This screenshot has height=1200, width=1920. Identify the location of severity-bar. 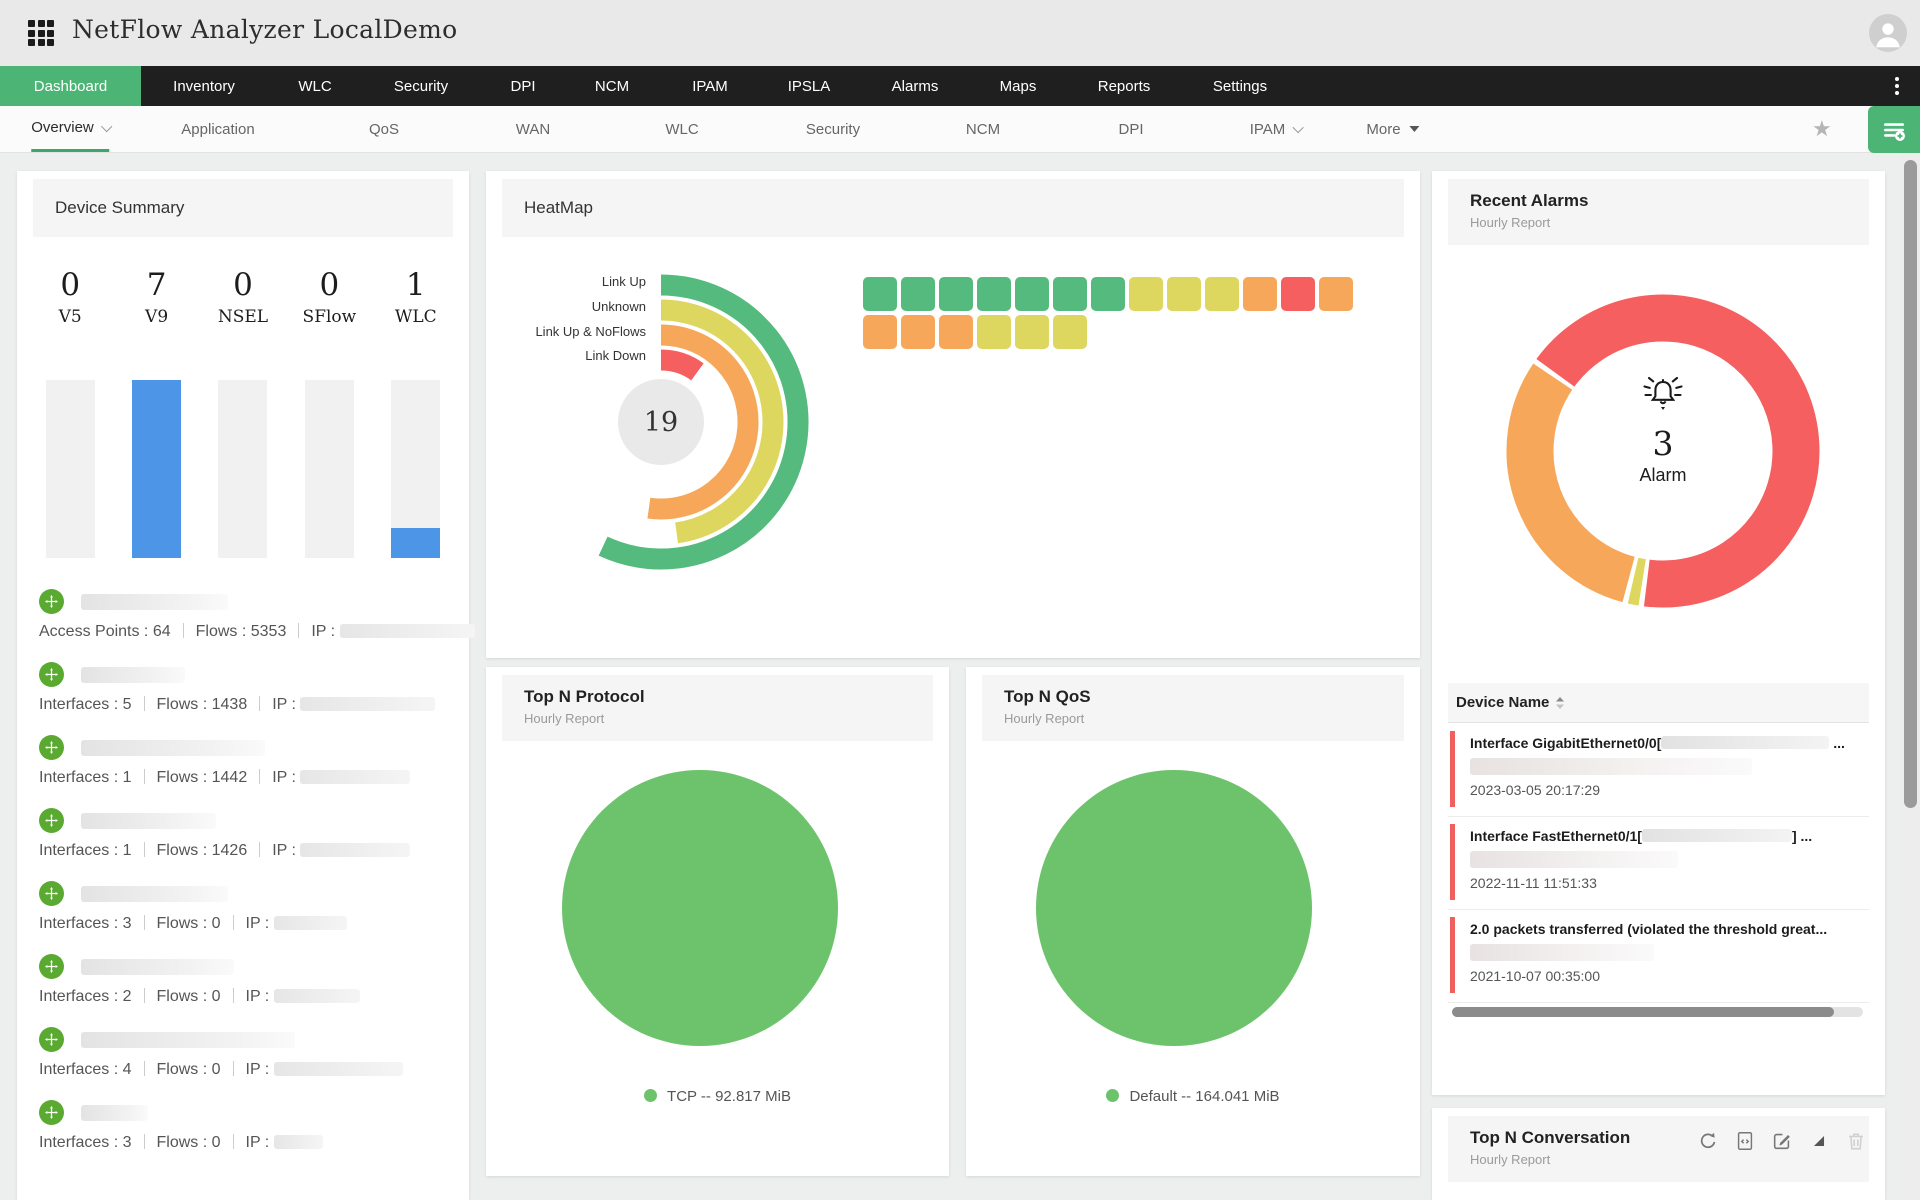
(1452, 862).